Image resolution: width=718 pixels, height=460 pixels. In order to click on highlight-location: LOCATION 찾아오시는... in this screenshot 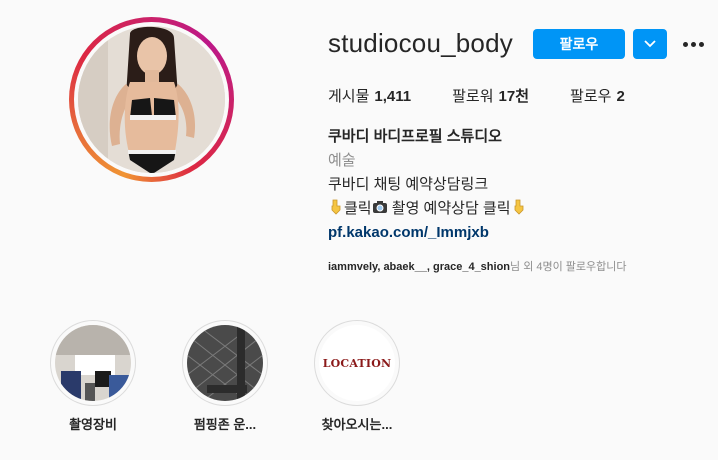, I will do `click(357, 376)`.